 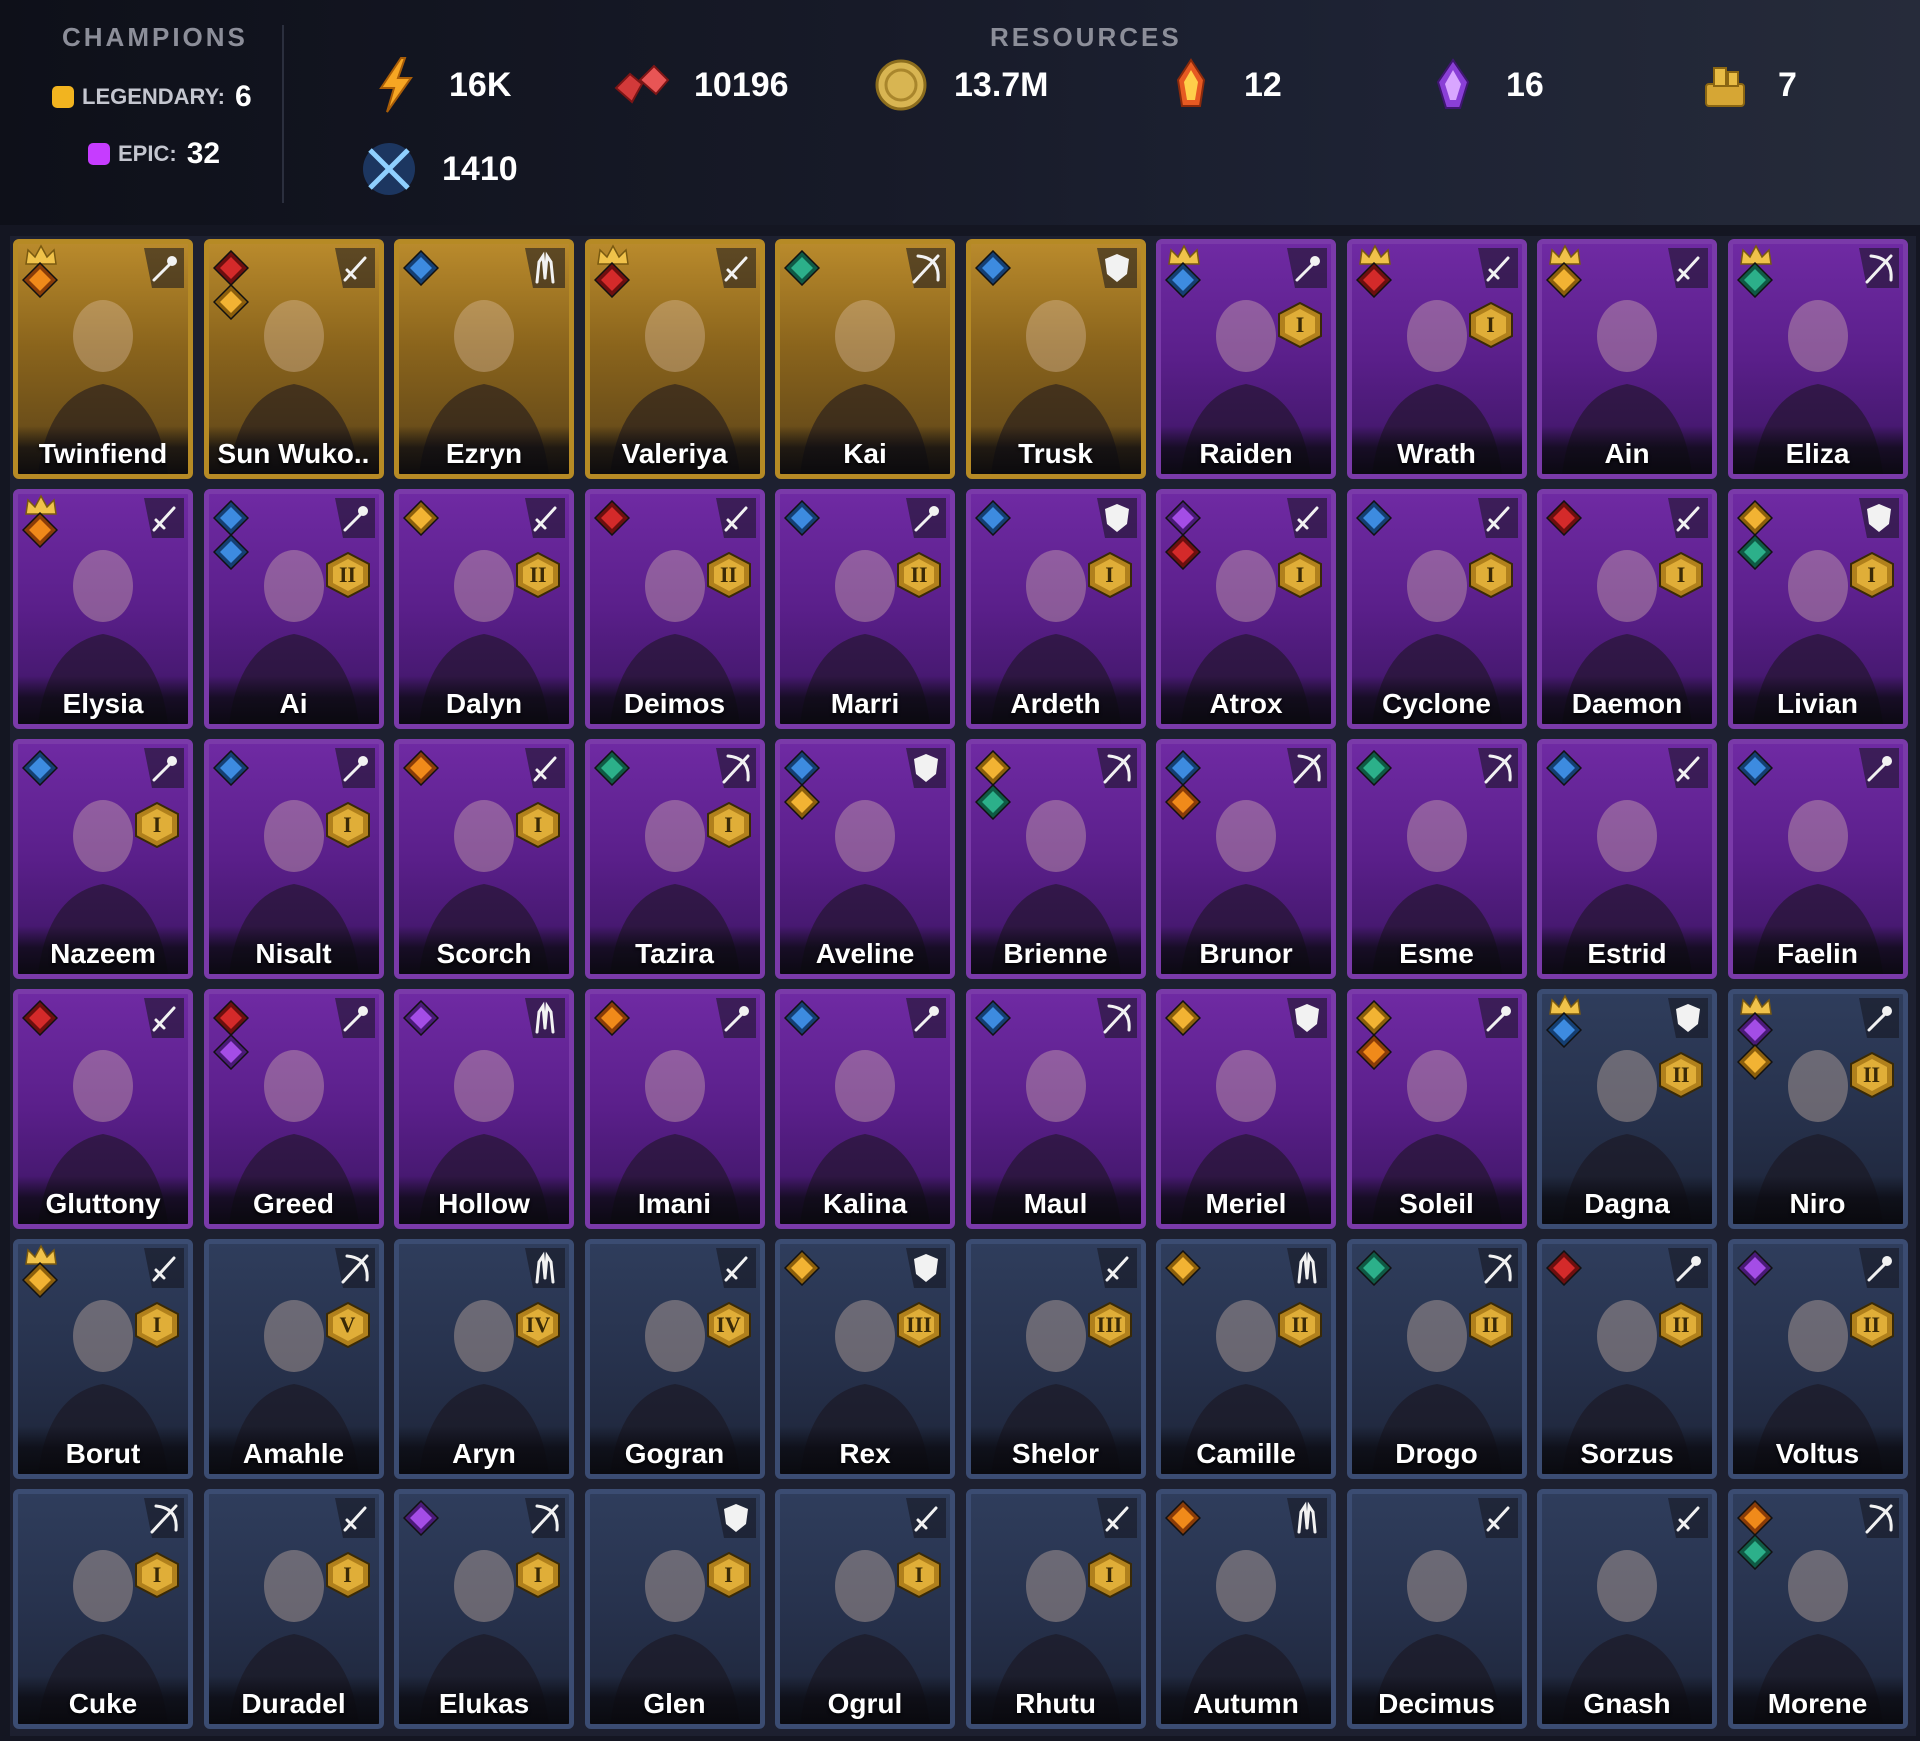 What do you see at coordinates (1436, 1609) in the screenshot?
I see `champion-card: Decimus` at bounding box center [1436, 1609].